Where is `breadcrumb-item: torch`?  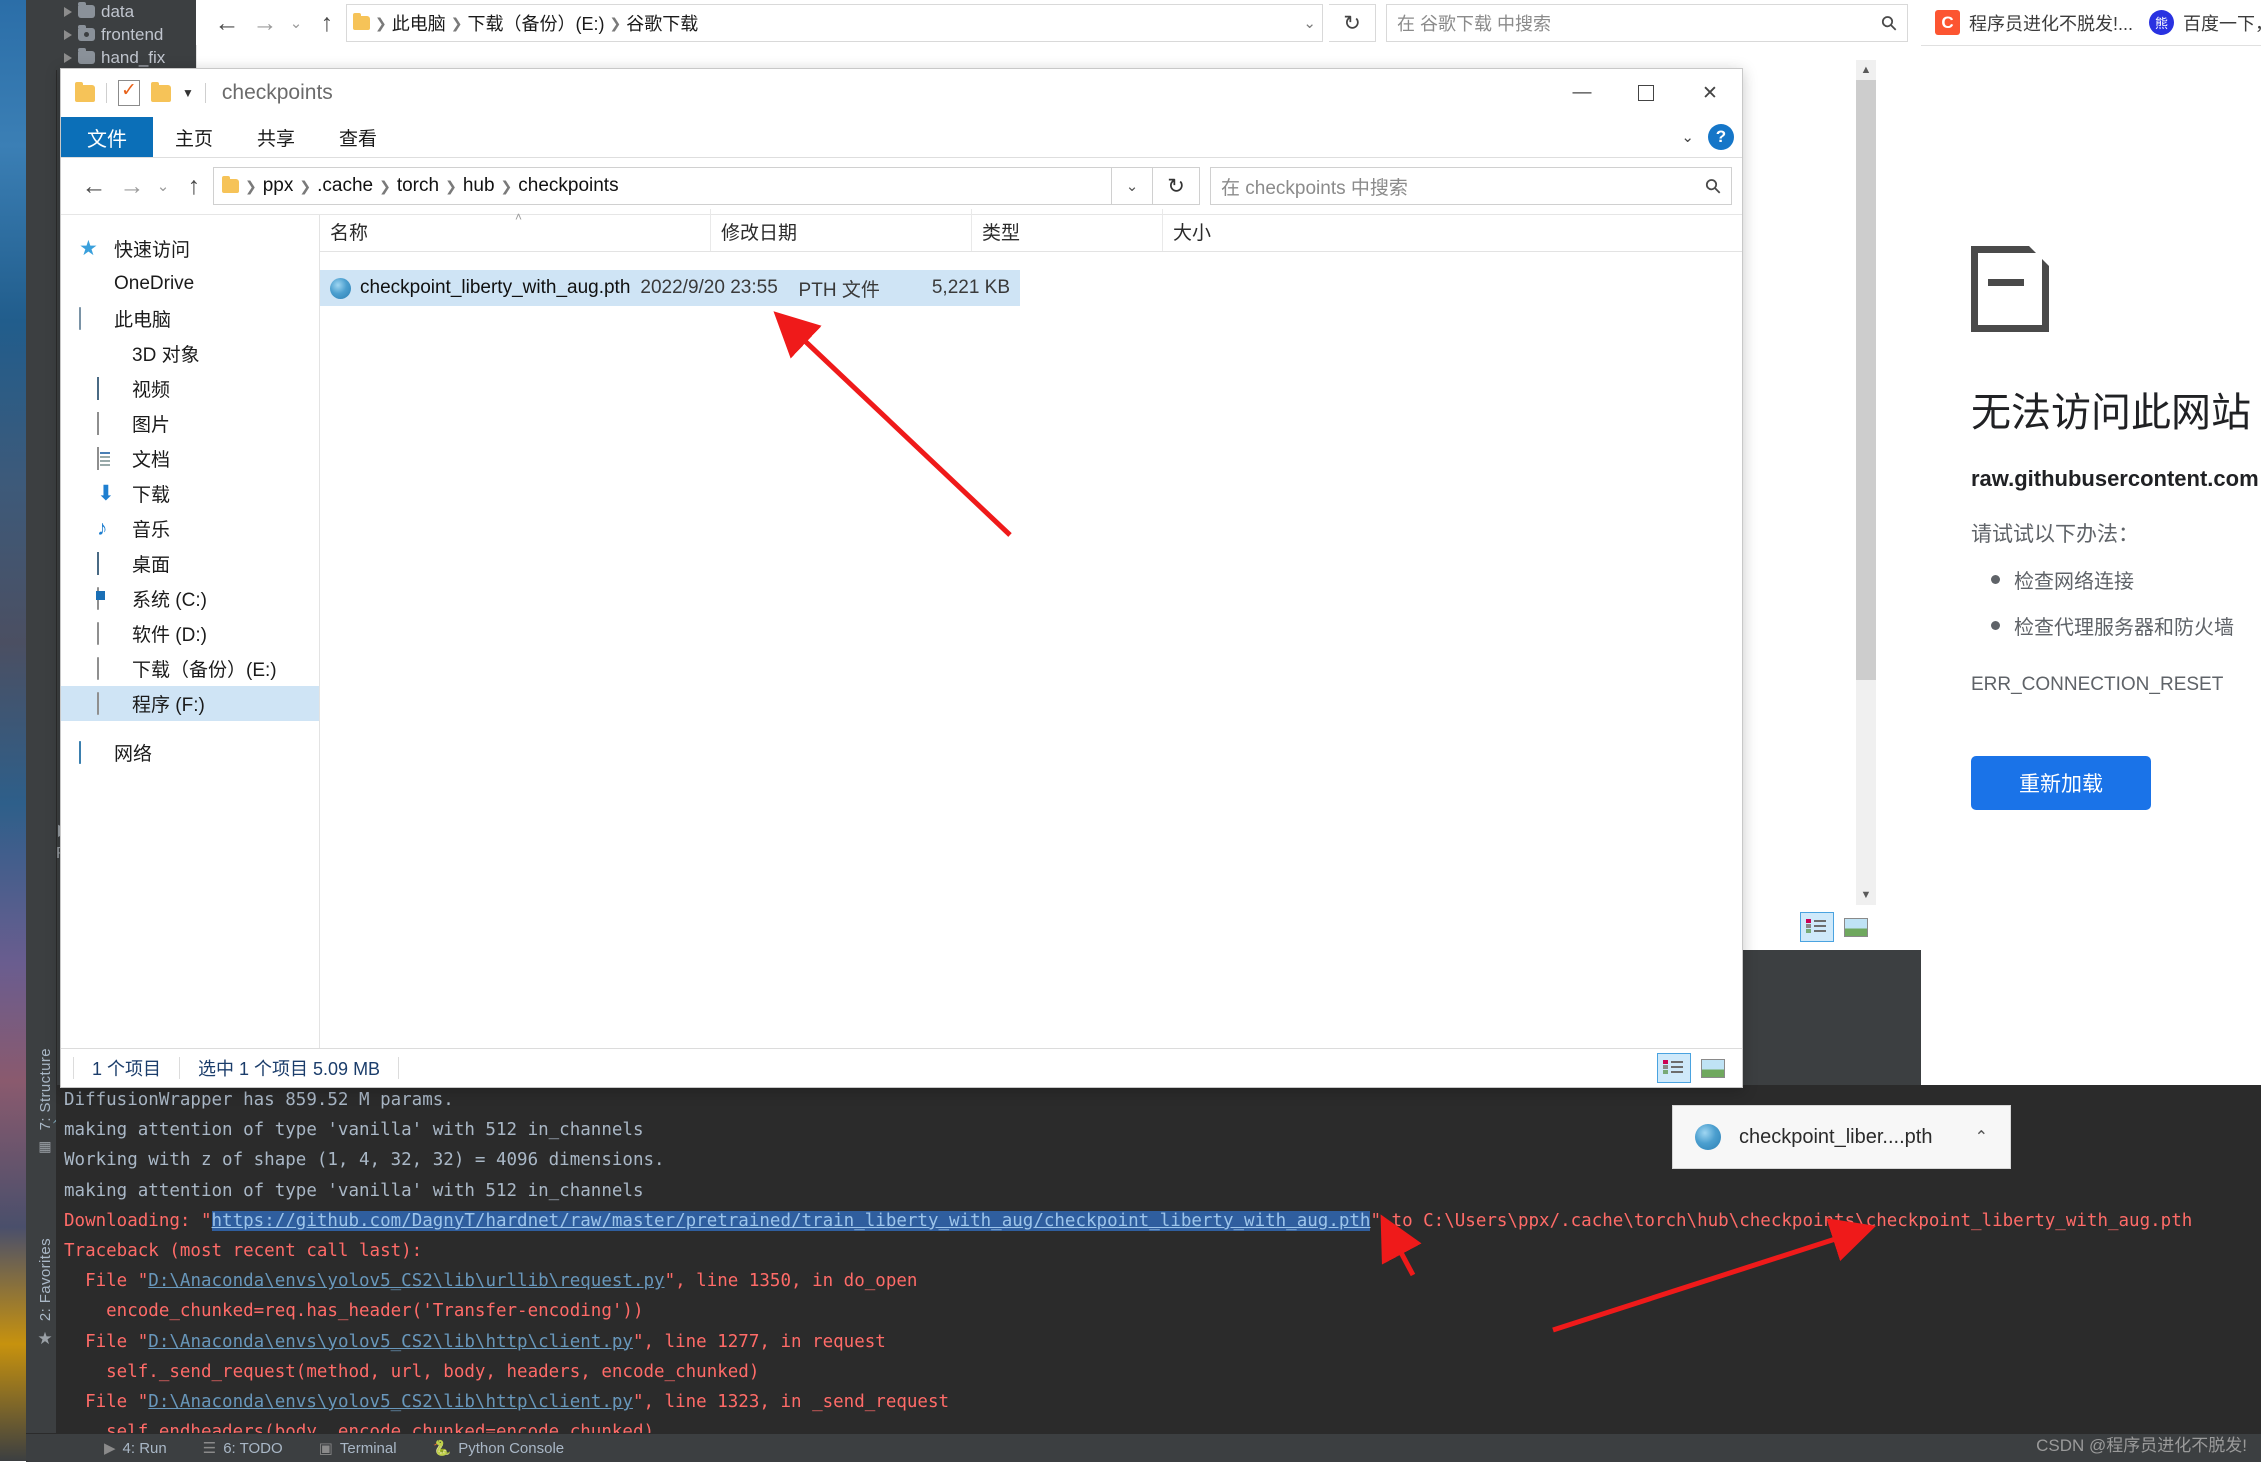 breadcrumb-item: torch is located at coordinates (418, 186).